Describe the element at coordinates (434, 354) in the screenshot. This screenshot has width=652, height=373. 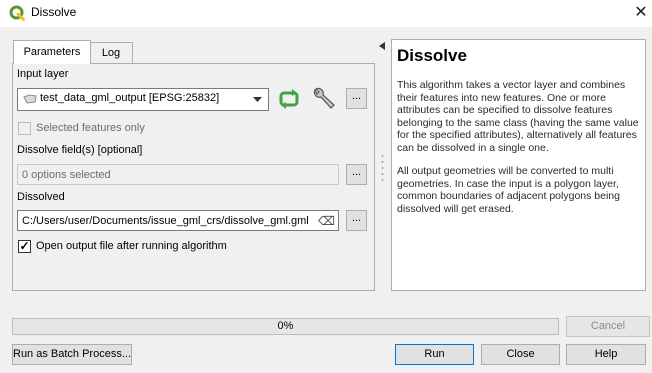
I see `run-button: Run` at that location.